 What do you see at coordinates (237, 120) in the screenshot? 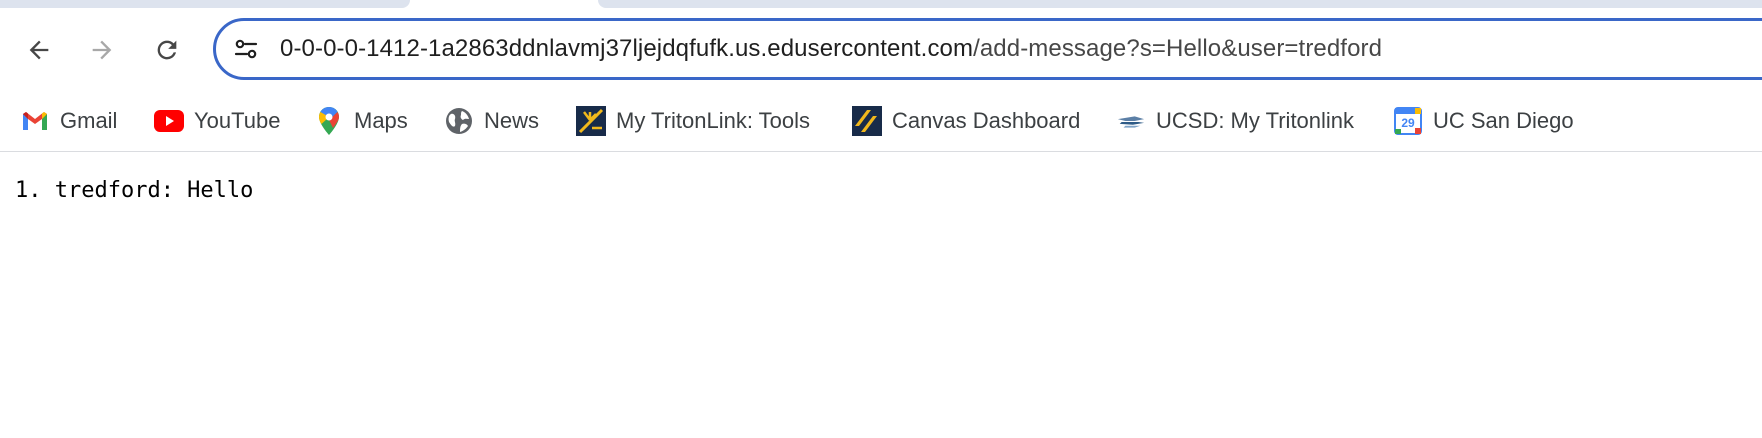
I see `bookmark-label: YouTube` at bounding box center [237, 120].